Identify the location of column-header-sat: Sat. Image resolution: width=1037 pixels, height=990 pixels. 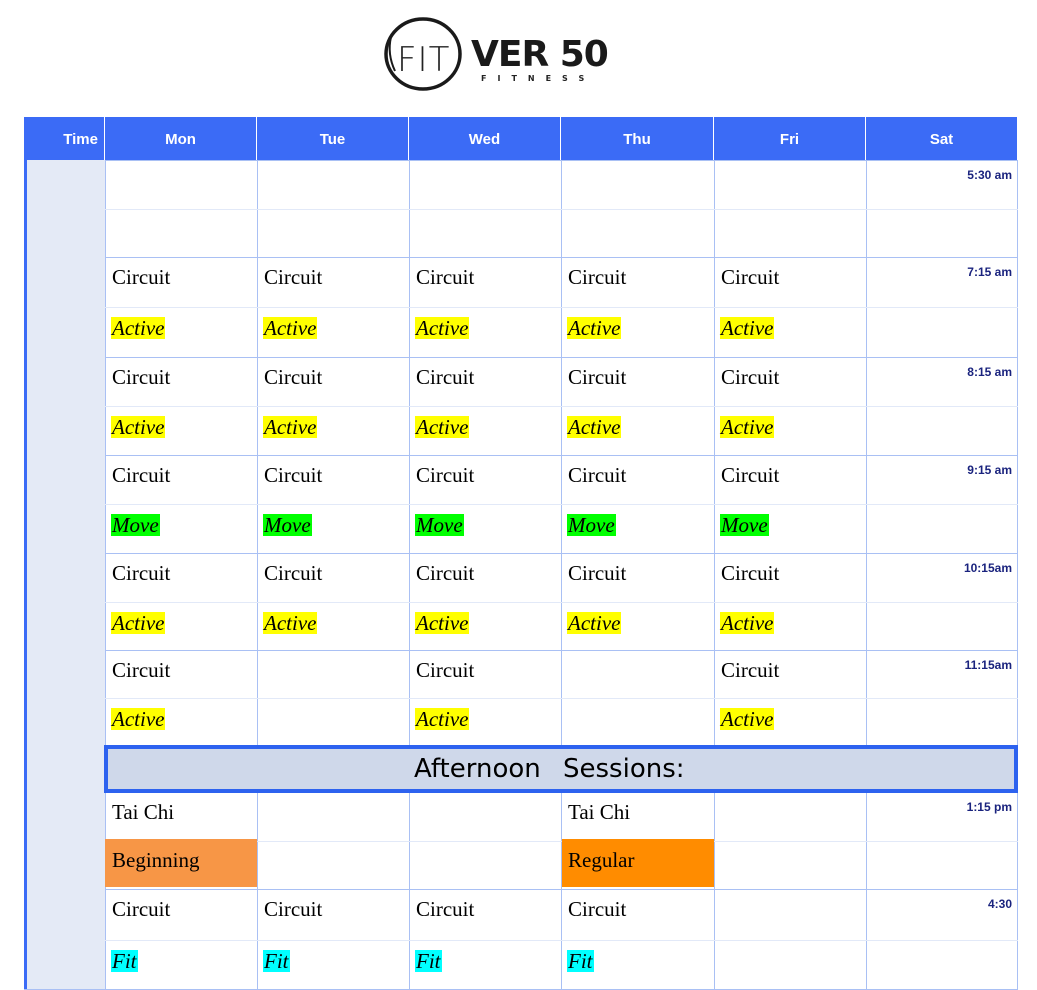
(942, 138).